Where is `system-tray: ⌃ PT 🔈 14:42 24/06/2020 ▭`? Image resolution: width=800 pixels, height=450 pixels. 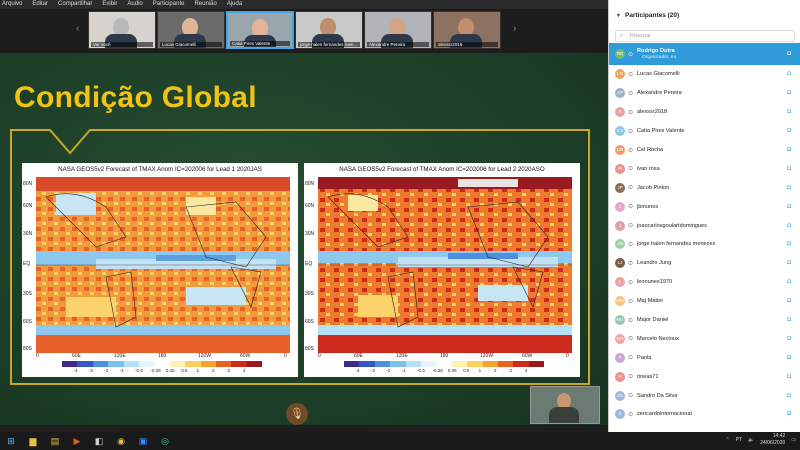 system-tray: ⌃ PT 🔈 14:42 24/06/2020 ▭ is located at coordinates (760, 440).